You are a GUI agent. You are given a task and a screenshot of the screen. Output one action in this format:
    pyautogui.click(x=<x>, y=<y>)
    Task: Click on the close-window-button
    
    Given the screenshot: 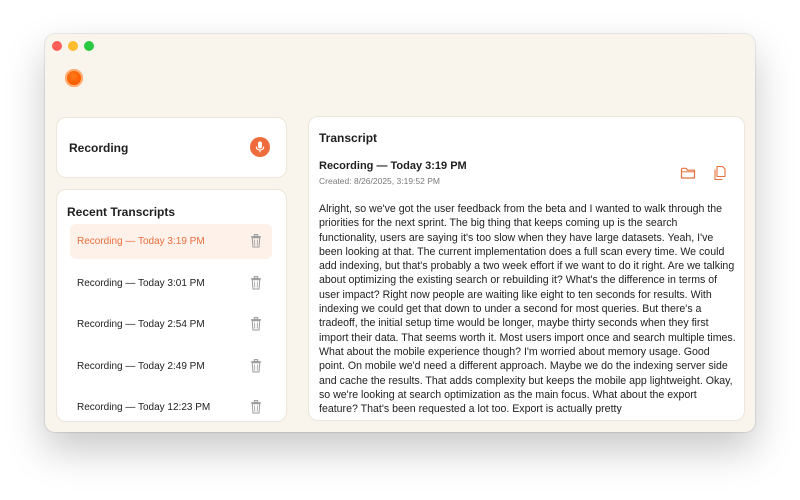 What is the action you would take?
    pyautogui.click(x=57, y=46)
    